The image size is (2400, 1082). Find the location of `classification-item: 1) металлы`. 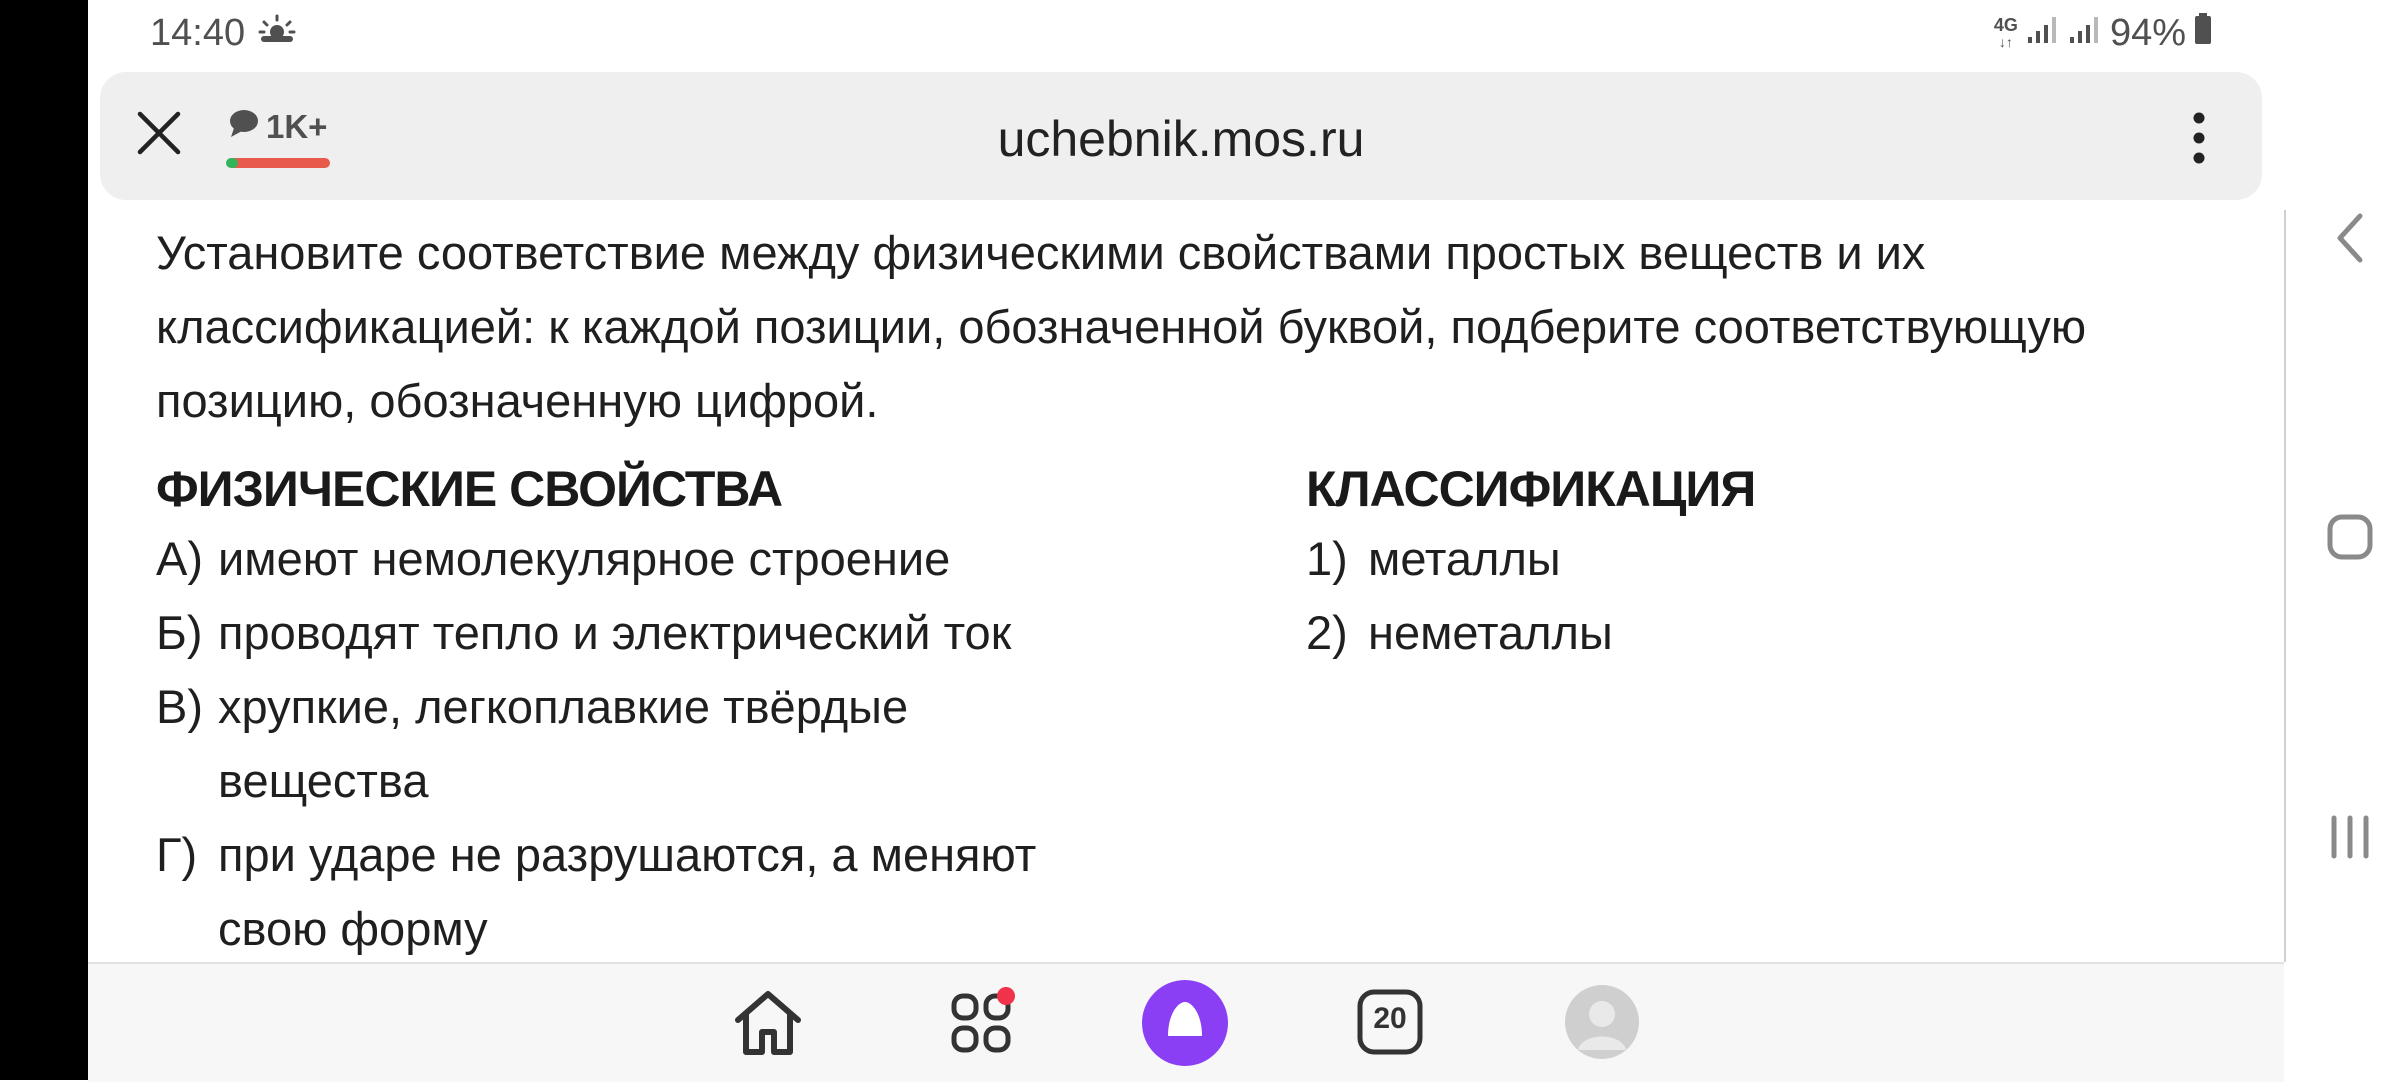

classification-item: 1) металлы is located at coordinates (1433, 558).